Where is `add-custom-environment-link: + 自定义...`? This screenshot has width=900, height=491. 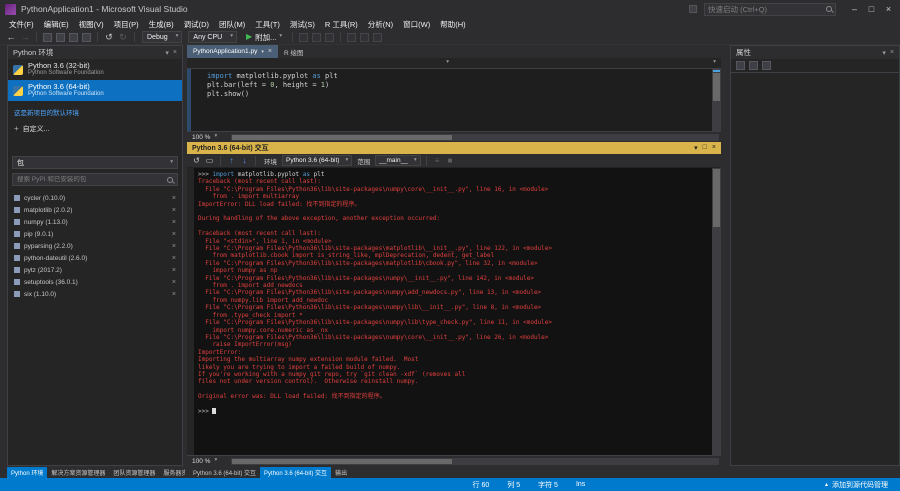
add-custom-environment-link: + 自定义... is located at coordinates (95, 125).